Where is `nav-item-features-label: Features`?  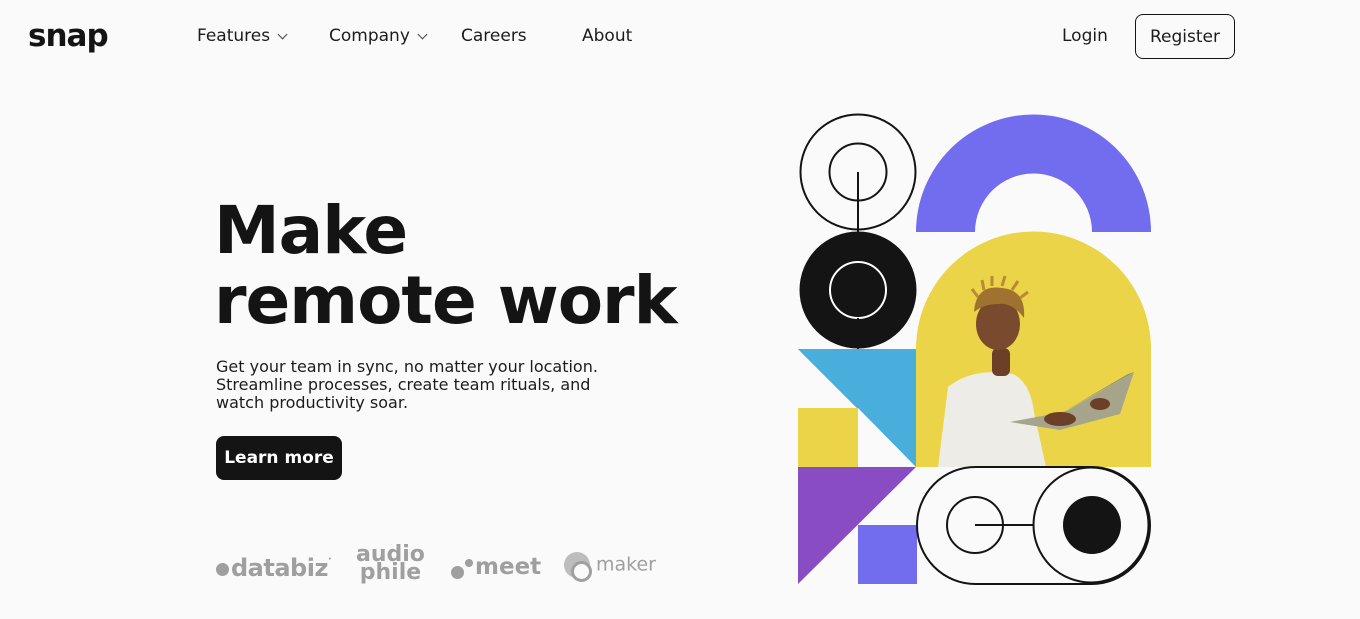
nav-item-features-label: Features is located at coordinates (234, 36).